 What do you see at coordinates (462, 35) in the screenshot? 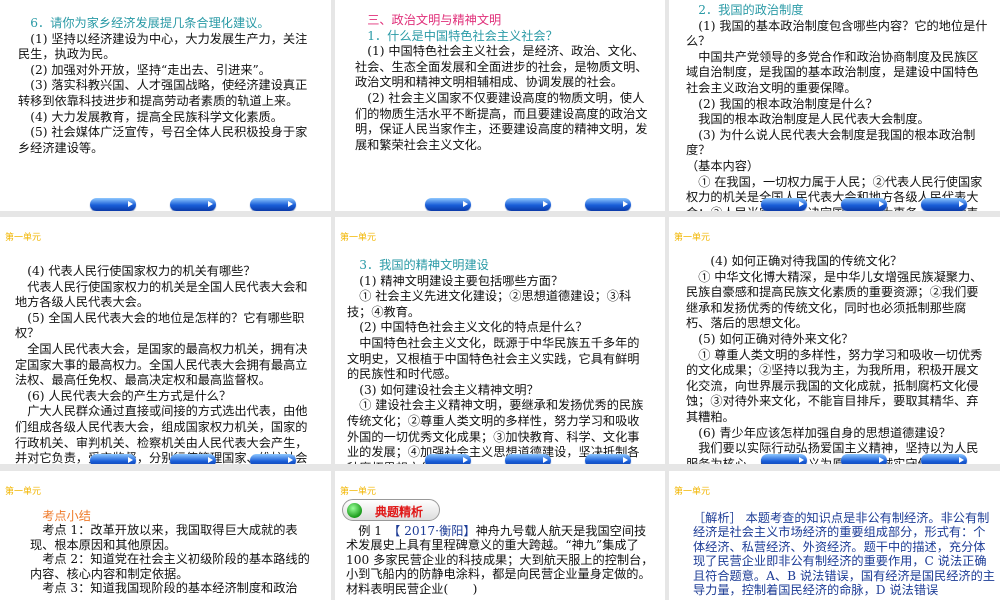
I see `section-heading: 1．什么是中国特色社会主义社会？` at bounding box center [462, 35].